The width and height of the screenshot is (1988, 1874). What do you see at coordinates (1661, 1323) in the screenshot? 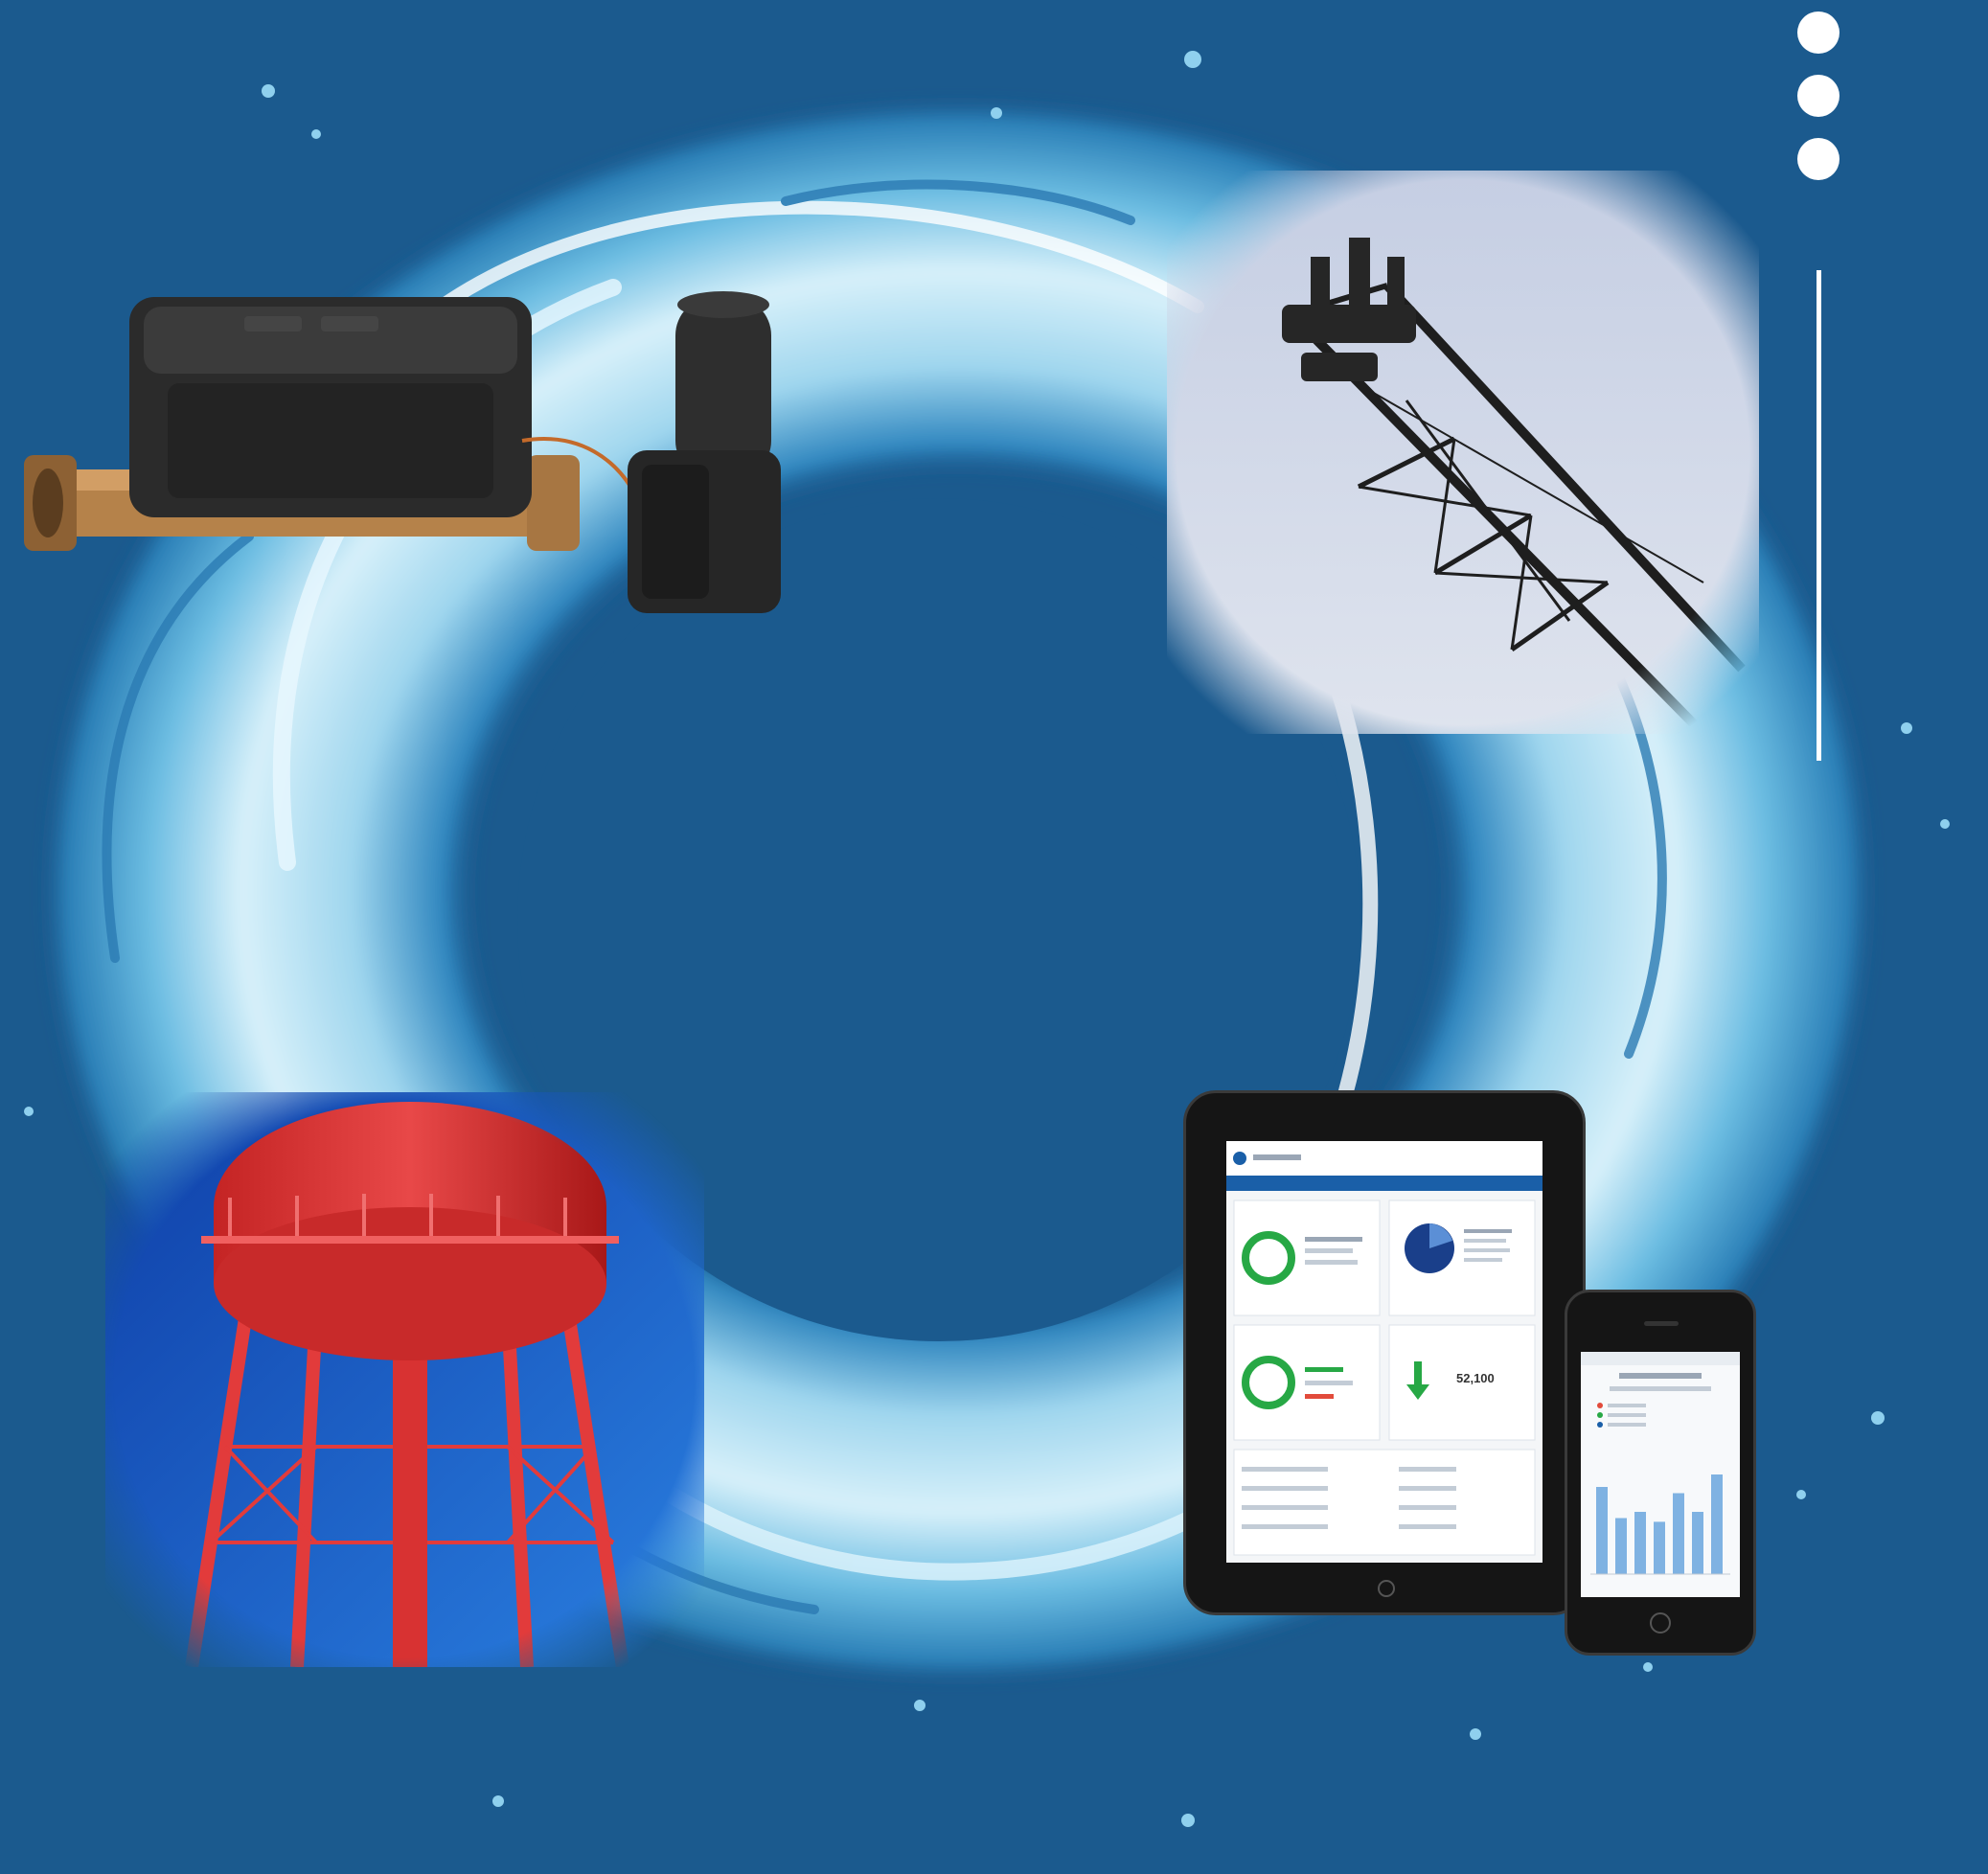
I see `phone-speaker` at bounding box center [1661, 1323].